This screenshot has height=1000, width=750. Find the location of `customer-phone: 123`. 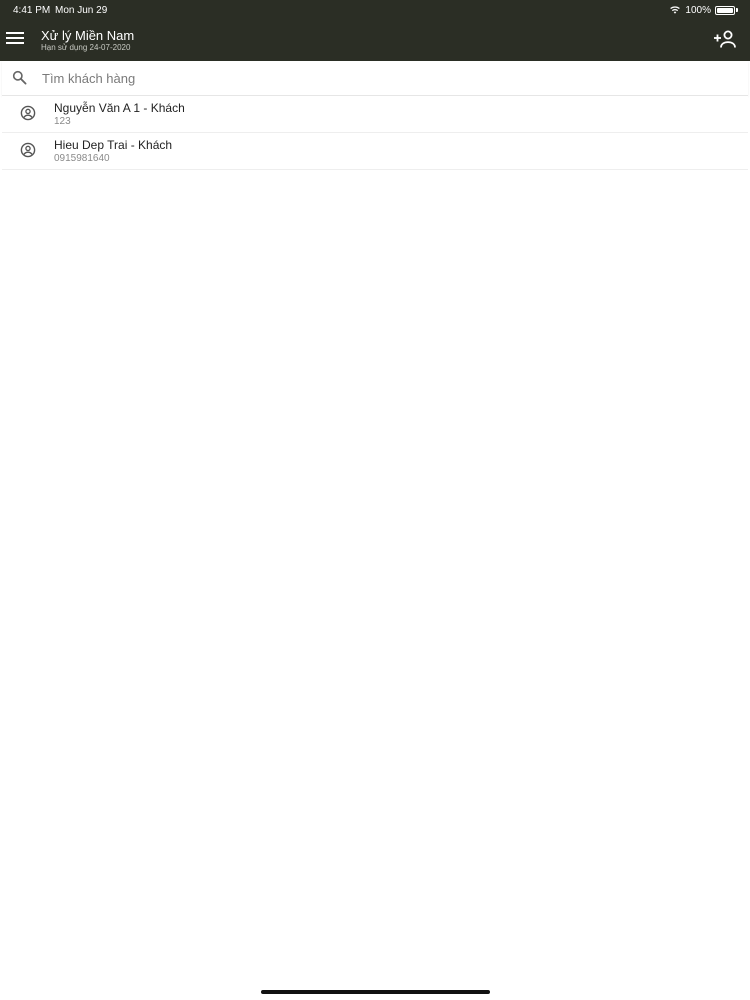

customer-phone: 123 is located at coordinates (62, 121).